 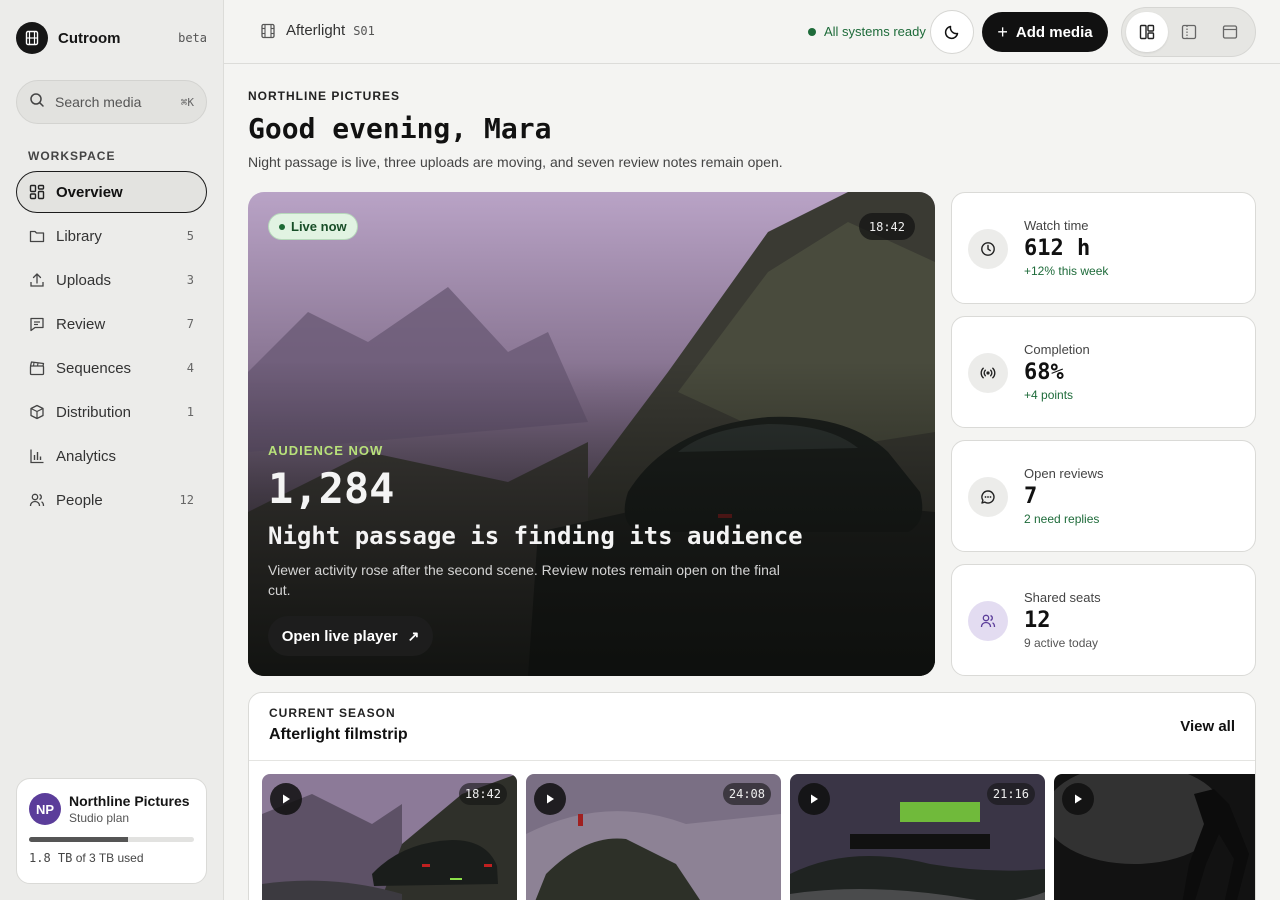 What do you see at coordinates (364, 30) in the screenshot?
I see `season-code: S01` at bounding box center [364, 30].